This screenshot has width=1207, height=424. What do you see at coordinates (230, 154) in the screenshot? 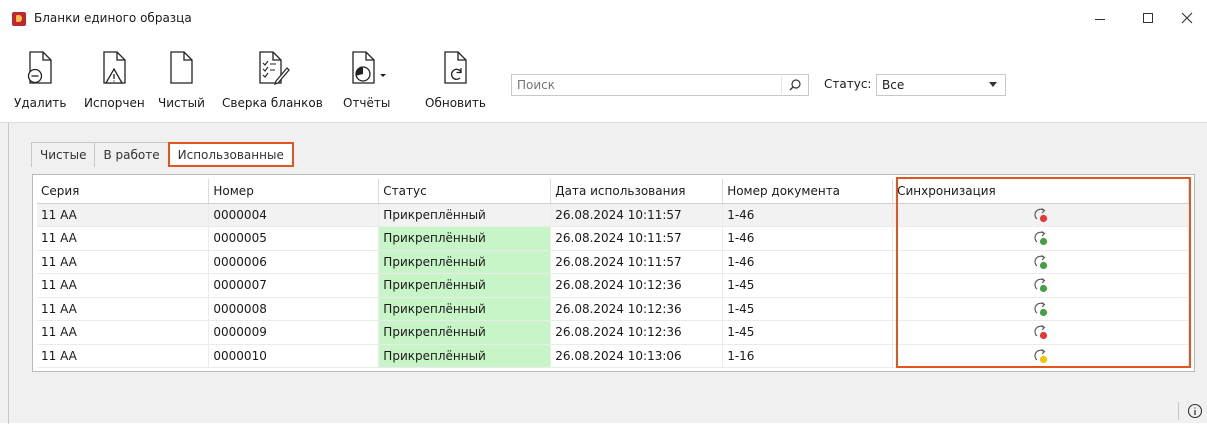
I see `tab-used: Использованные` at bounding box center [230, 154].